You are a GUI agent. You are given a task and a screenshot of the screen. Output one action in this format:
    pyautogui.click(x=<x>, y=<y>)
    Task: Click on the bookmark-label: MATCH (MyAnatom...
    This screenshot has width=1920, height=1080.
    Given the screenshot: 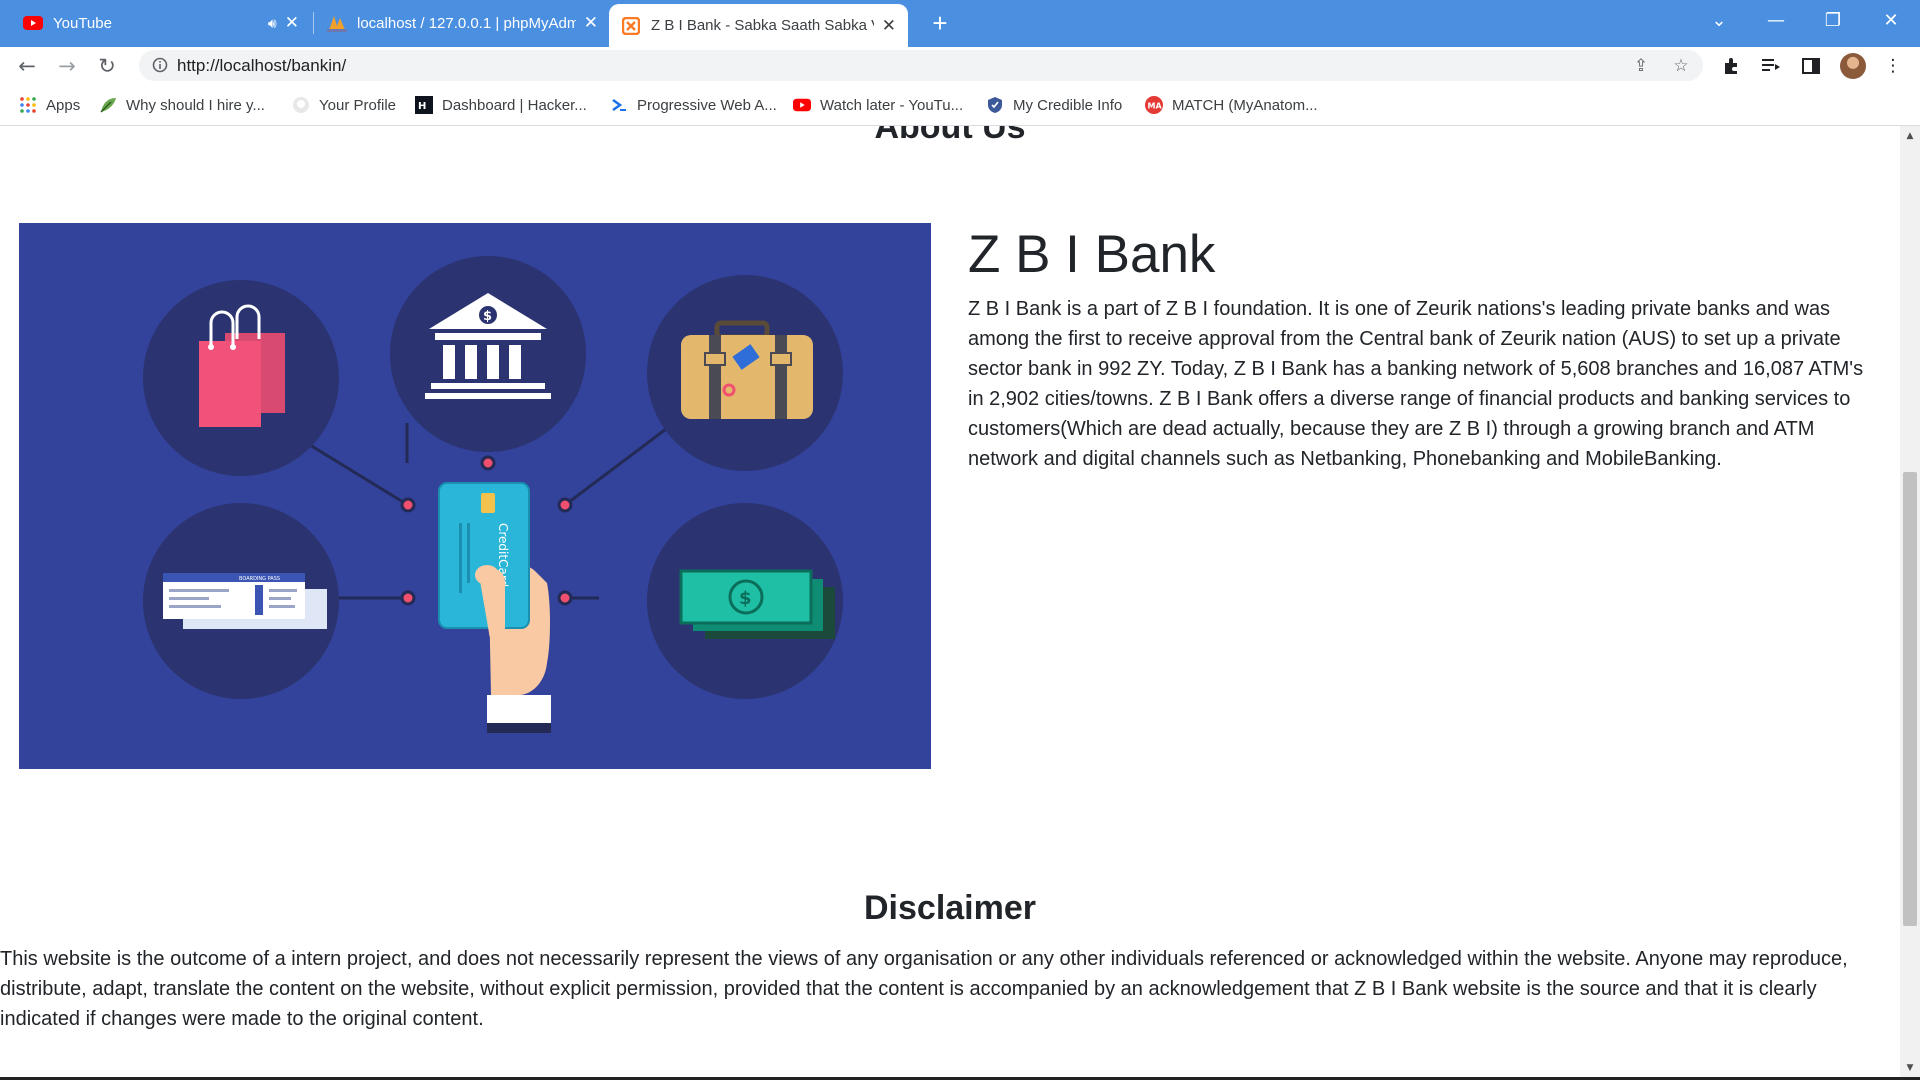 What is the action you would take?
    pyautogui.click(x=1245, y=105)
    